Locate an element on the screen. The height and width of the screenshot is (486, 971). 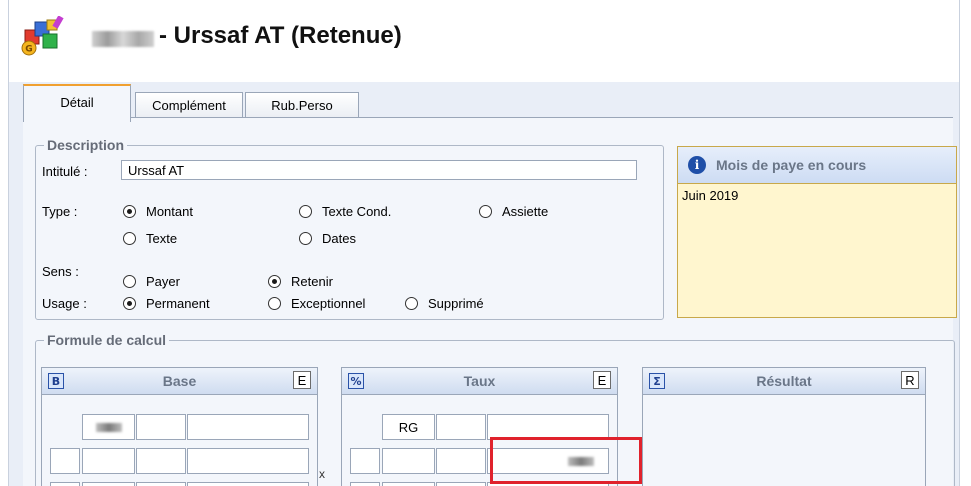
radio-label: Texte is located at coordinates (162, 238).